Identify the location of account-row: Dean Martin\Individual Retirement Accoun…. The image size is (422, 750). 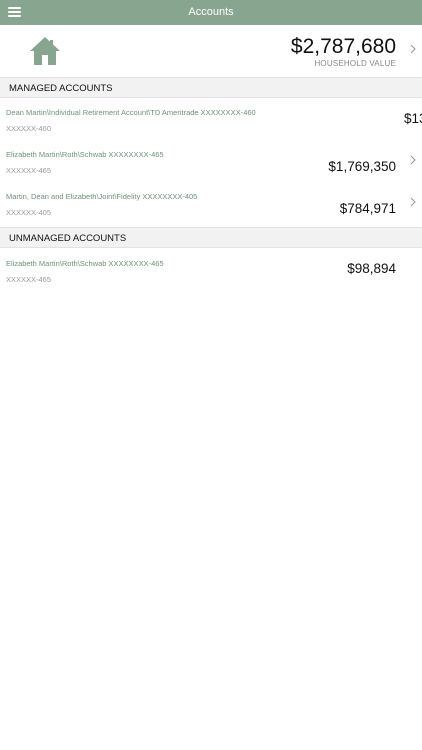
(211, 119).